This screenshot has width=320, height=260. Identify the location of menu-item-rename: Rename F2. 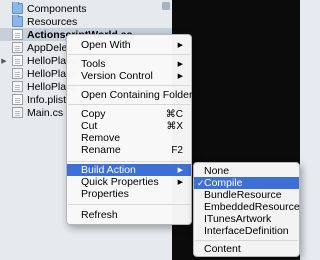
(129, 150).